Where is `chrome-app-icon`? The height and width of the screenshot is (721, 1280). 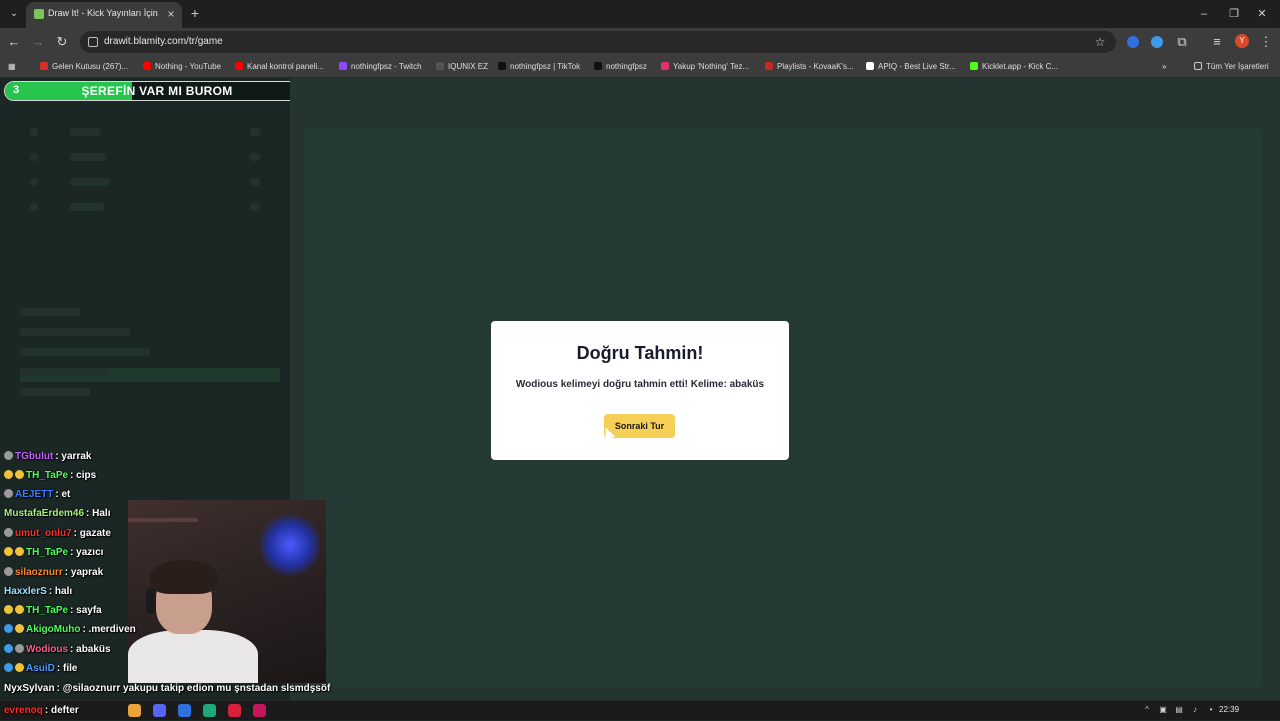 chrome-app-icon is located at coordinates (134, 710).